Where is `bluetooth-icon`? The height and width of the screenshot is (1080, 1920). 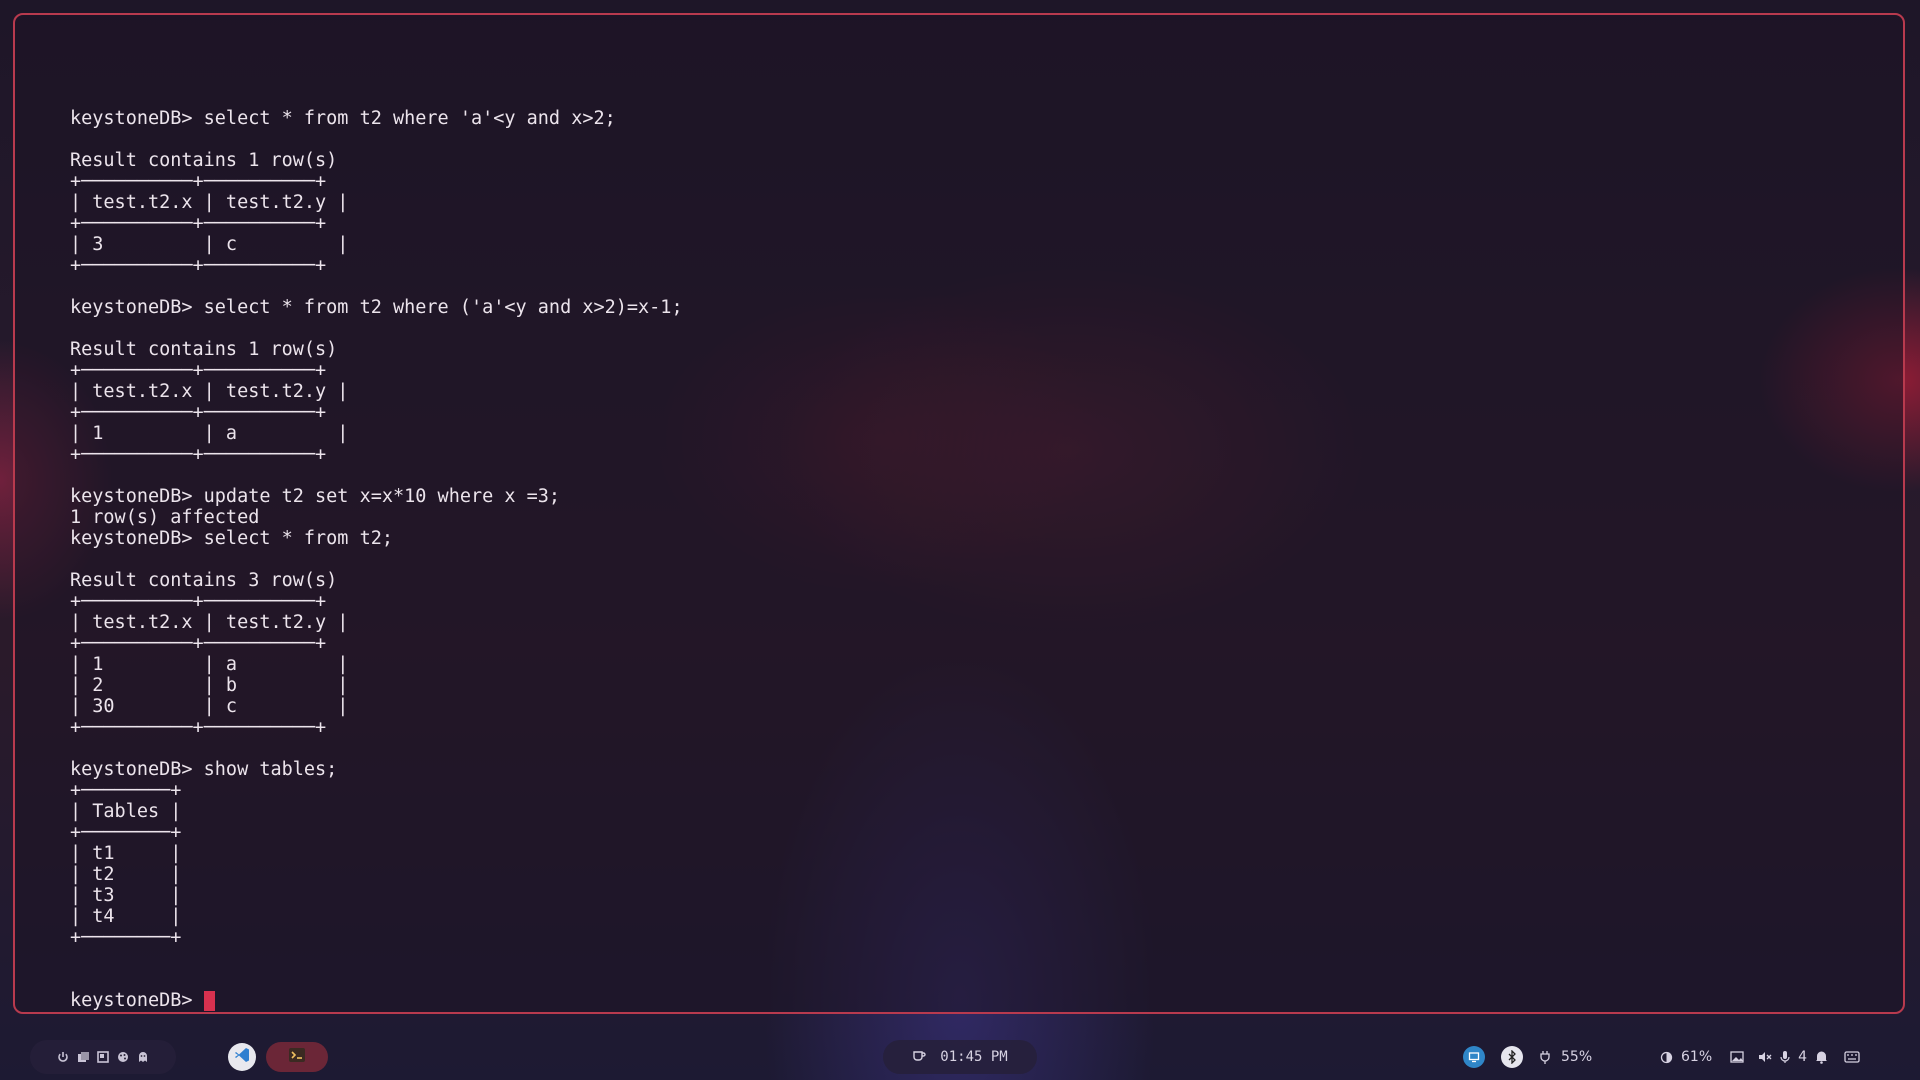
bluetooth-icon is located at coordinates (1512, 1057).